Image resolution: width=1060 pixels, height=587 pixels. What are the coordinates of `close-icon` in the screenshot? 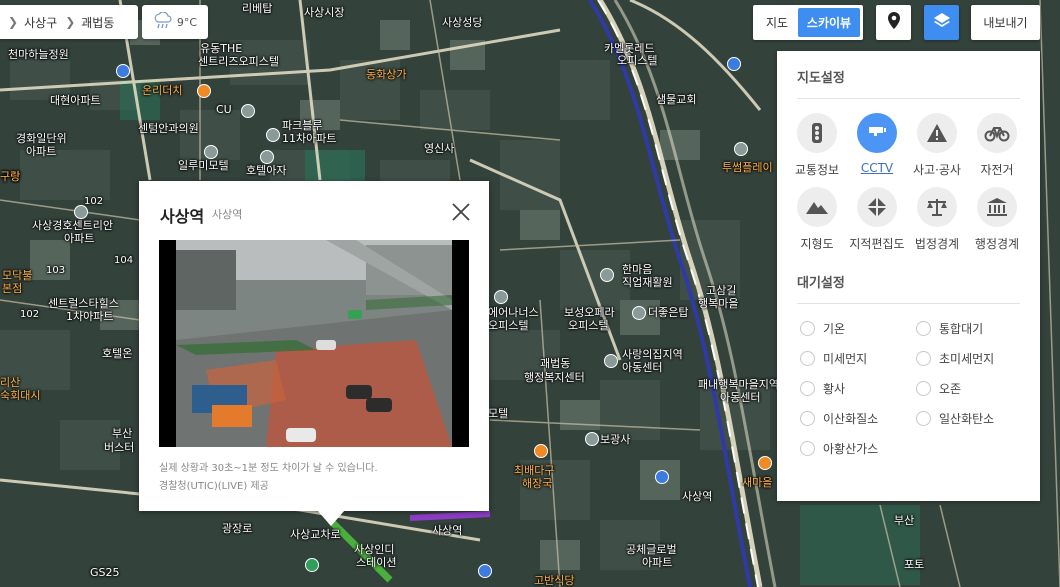 It's located at (461, 212).